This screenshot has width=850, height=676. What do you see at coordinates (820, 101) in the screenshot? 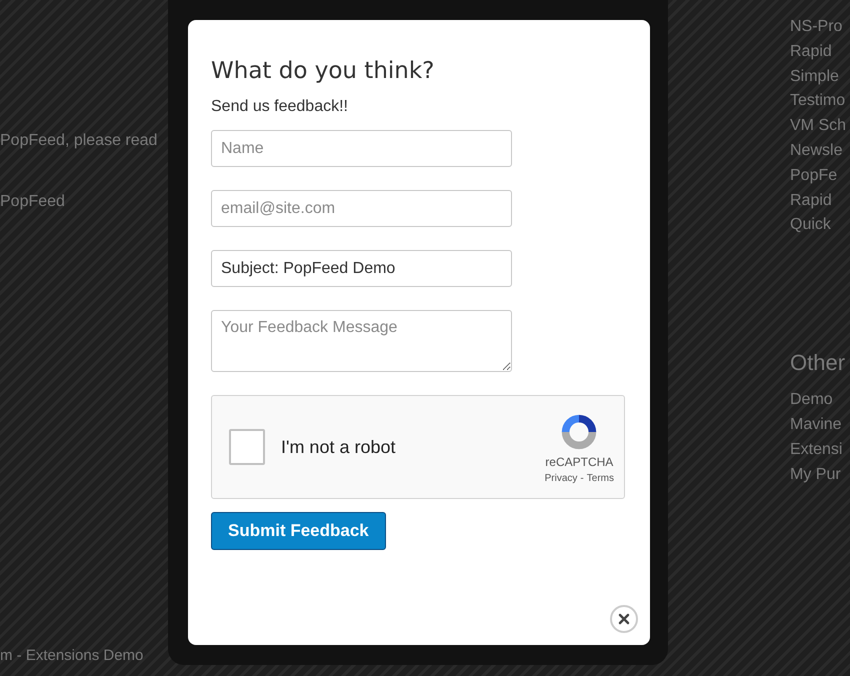
I see `sidebar-link: Testimo` at bounding box center [820, 101].